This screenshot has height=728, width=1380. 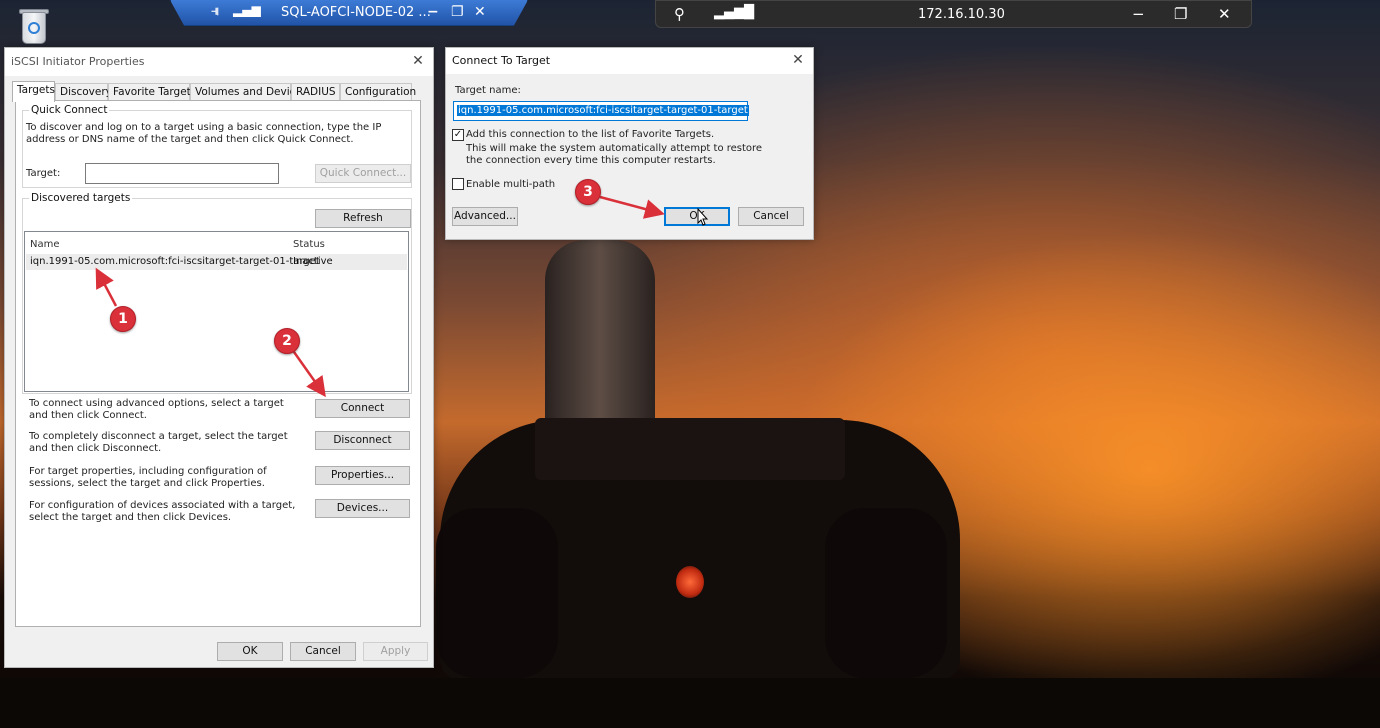 What do you see at coordinates (182, 173) in the screenshot?
I see `target-input` at bounding box center [182, 173].